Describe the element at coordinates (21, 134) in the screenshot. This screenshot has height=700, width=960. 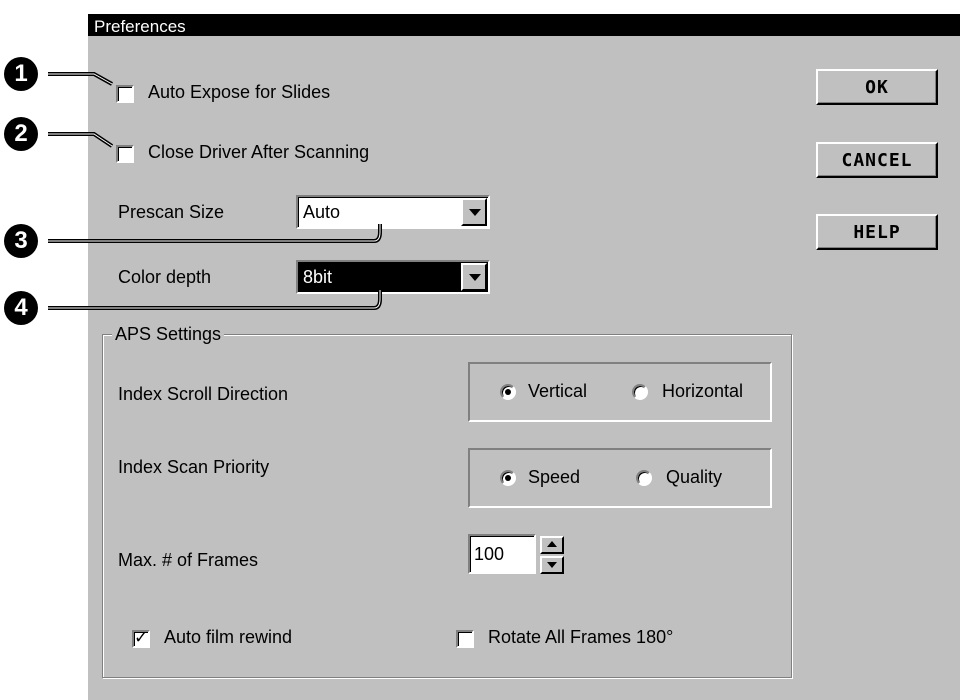
I see `callout-2: 2` at that location.